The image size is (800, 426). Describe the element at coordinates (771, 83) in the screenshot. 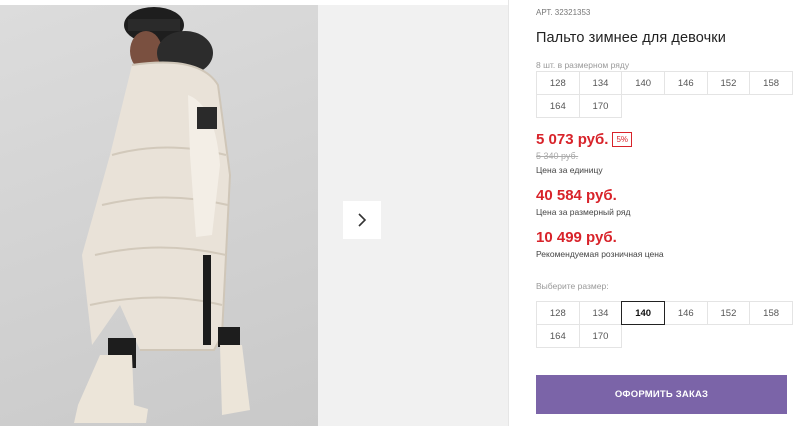

I see `pack-size-cell: 158` at that location.